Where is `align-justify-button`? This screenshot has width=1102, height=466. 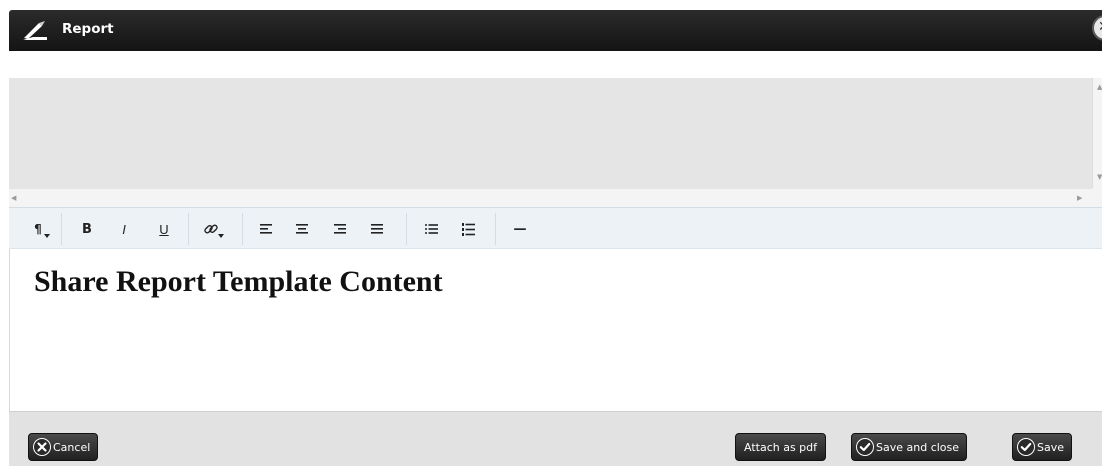
align-justify-button is located at coordinates (377, 229).